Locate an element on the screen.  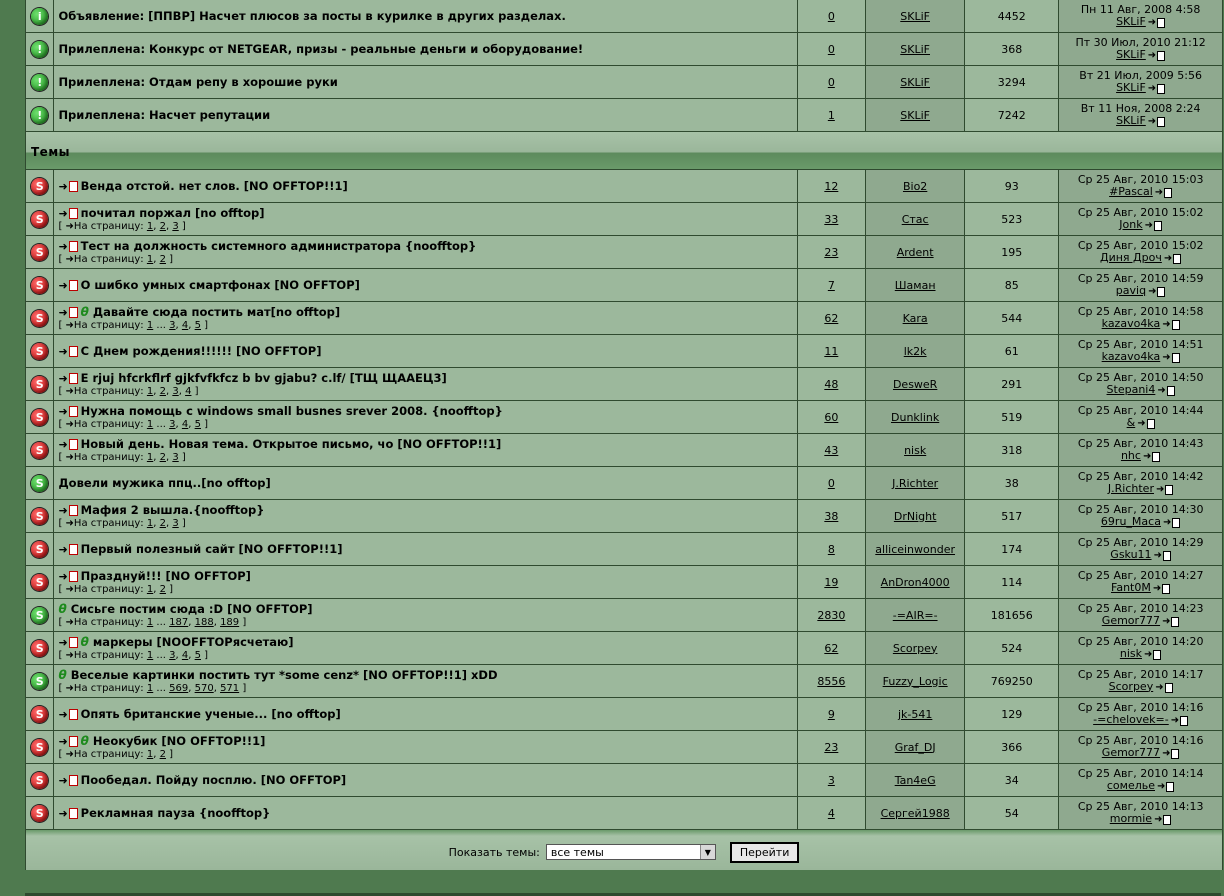
topic-title-link: Неокубик [NO OFFTOP!!1] is located at coordinates (179, 741).